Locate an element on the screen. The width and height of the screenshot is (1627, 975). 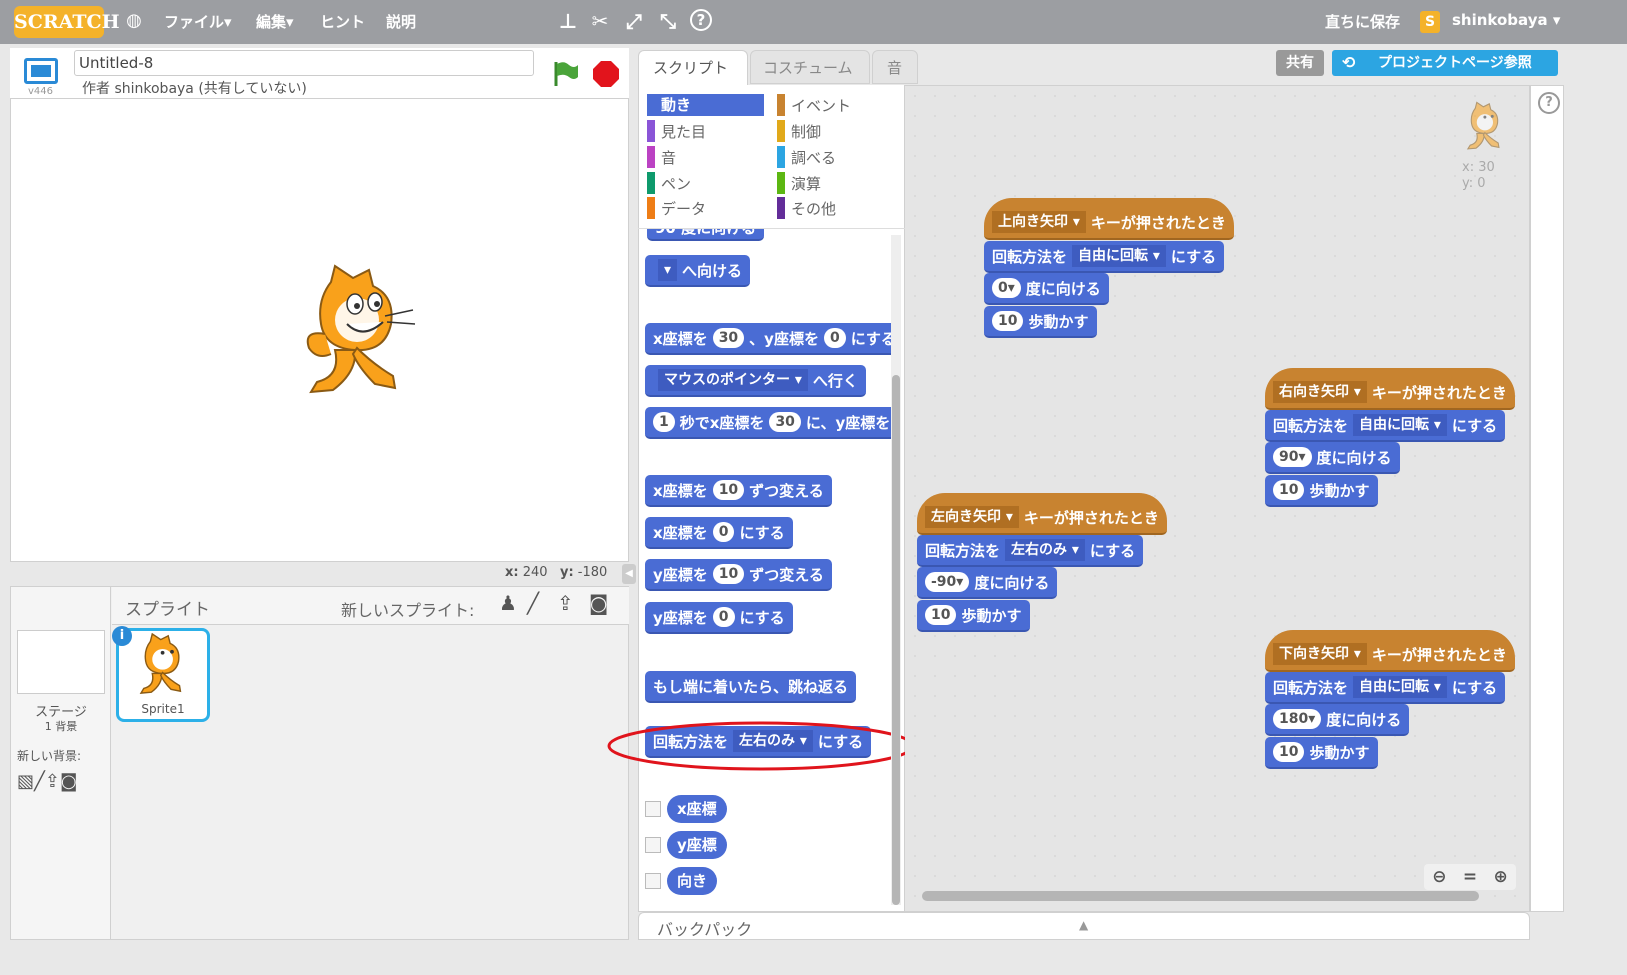
down-move-block: 10 歩動かす is located at coordinates (1321, 753).